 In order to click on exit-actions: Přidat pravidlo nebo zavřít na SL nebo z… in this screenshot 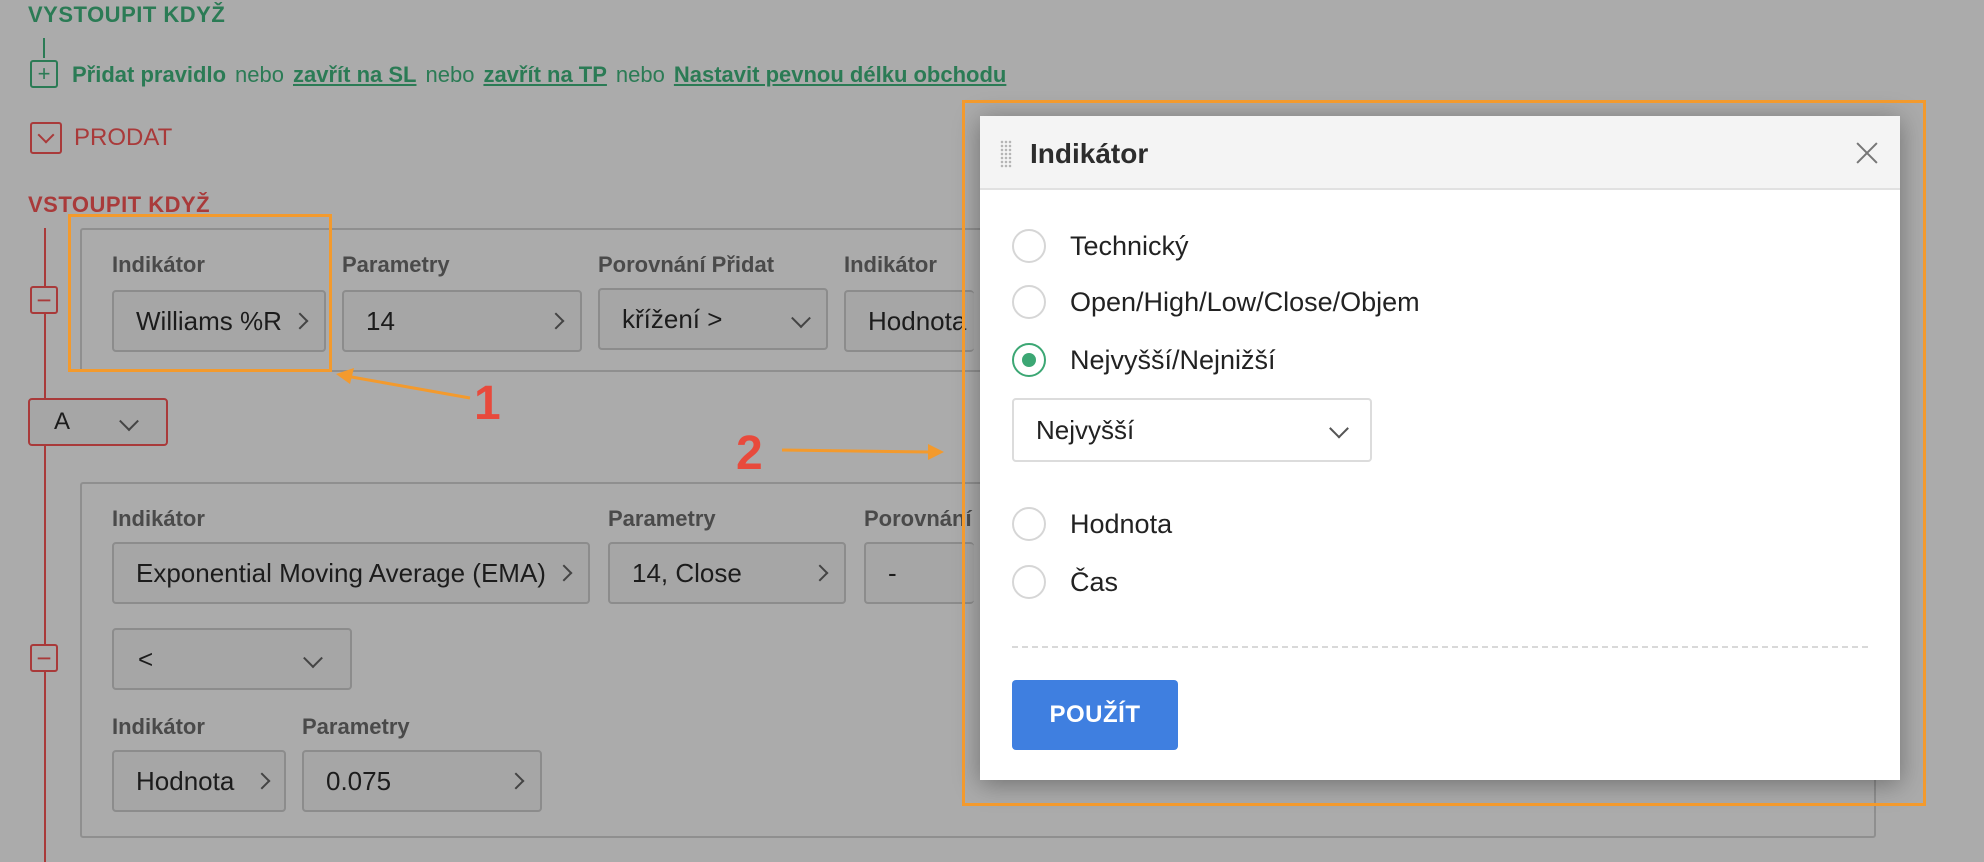, I will do `click(539, 75)`.